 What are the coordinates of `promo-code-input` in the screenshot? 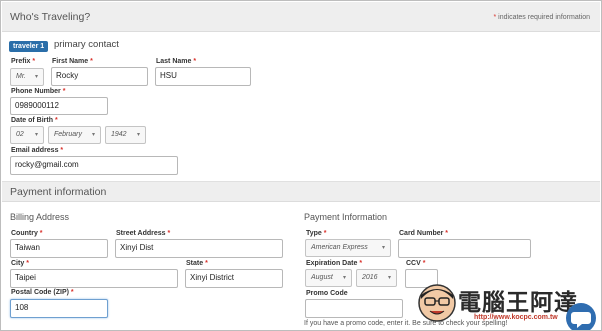 It's located at (354, 308).